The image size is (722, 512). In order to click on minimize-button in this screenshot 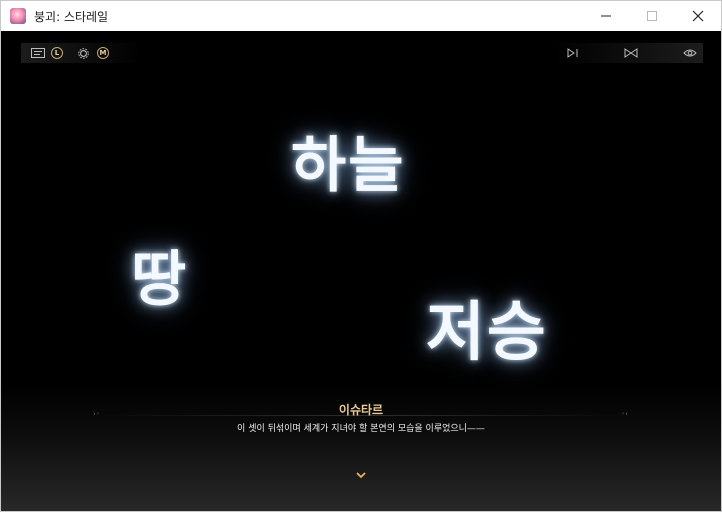, I will do `click(606, 16)`.